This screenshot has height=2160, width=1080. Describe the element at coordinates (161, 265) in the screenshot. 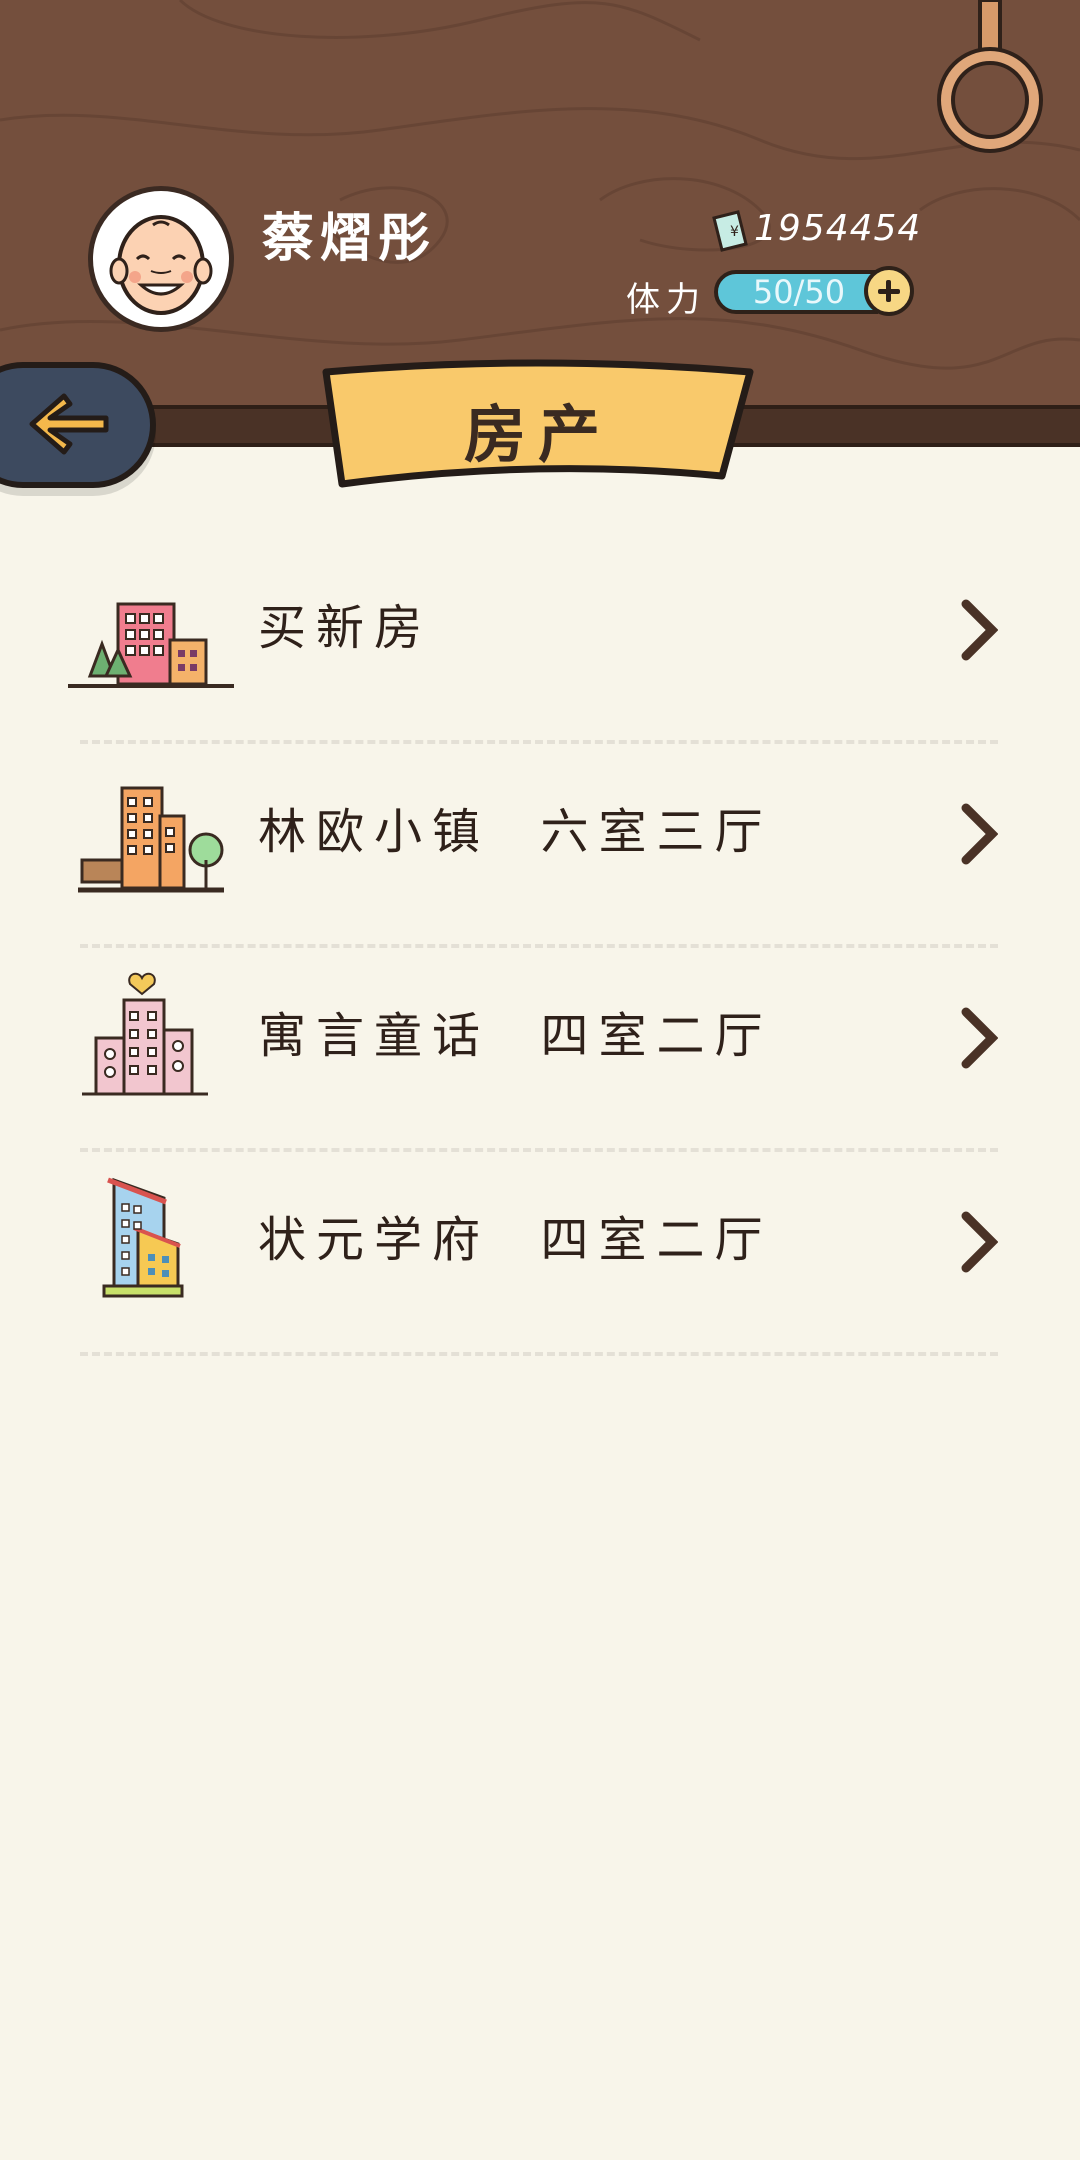

I see `old-man-face-icon` at that location.